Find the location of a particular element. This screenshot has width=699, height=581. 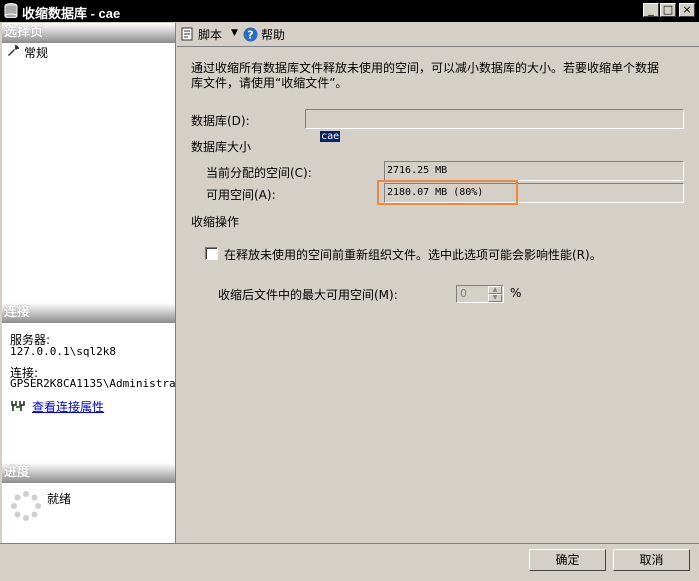

connection-value: GPSER2K8CA1135\Administrator is located at coordinates (92, 383).